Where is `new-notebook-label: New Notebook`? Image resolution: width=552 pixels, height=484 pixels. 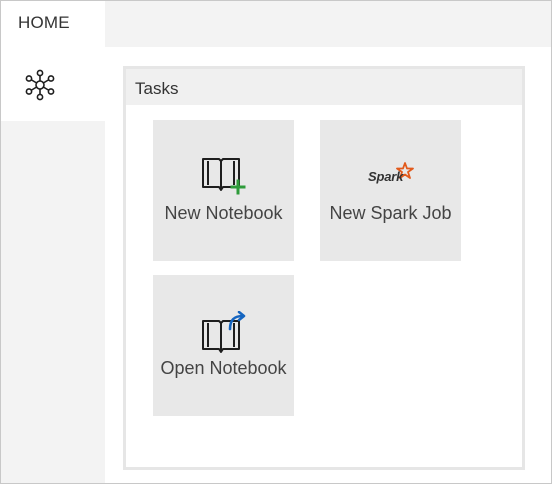 new-notebook-label: New Notebook is located at coordinates (223, 213).